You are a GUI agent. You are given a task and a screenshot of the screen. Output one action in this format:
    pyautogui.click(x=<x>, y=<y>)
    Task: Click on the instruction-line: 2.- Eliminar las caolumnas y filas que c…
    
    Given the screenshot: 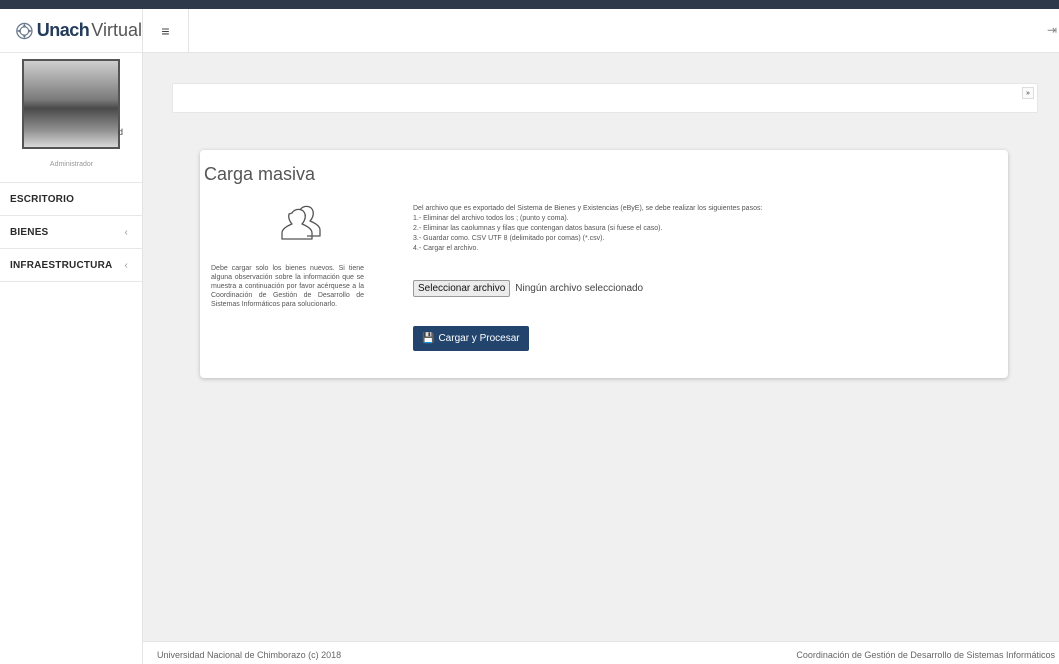 What is the action you would take?
    pyautogui.click(x=538, y=228)
    